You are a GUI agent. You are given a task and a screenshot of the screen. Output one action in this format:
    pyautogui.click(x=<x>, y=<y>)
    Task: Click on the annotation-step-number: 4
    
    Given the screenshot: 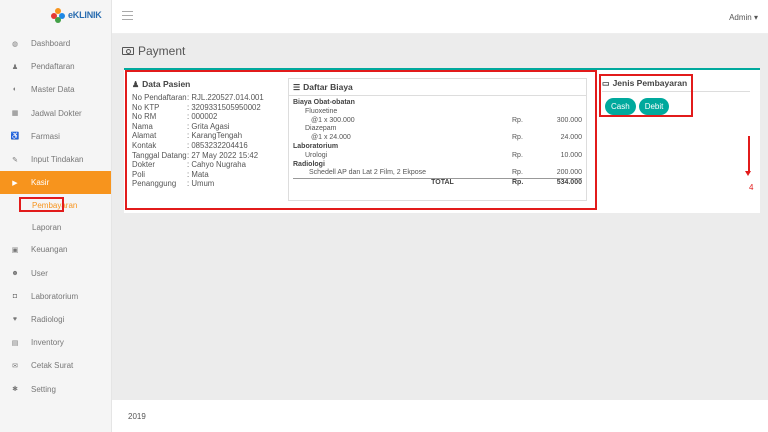 What is the action you would take?
    pyautogui.click(x=751, y=187)
    